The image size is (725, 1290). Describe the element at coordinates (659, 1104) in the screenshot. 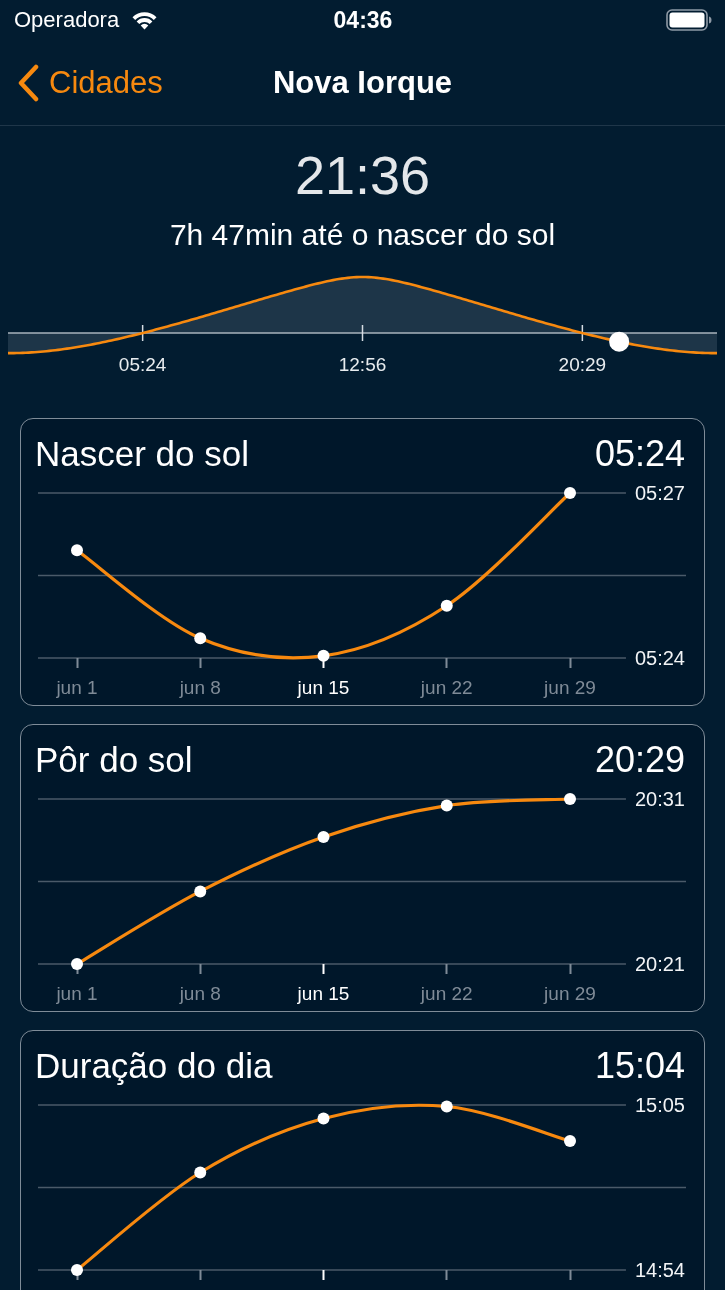

I see `y-axis-label: 15:05` at that location.